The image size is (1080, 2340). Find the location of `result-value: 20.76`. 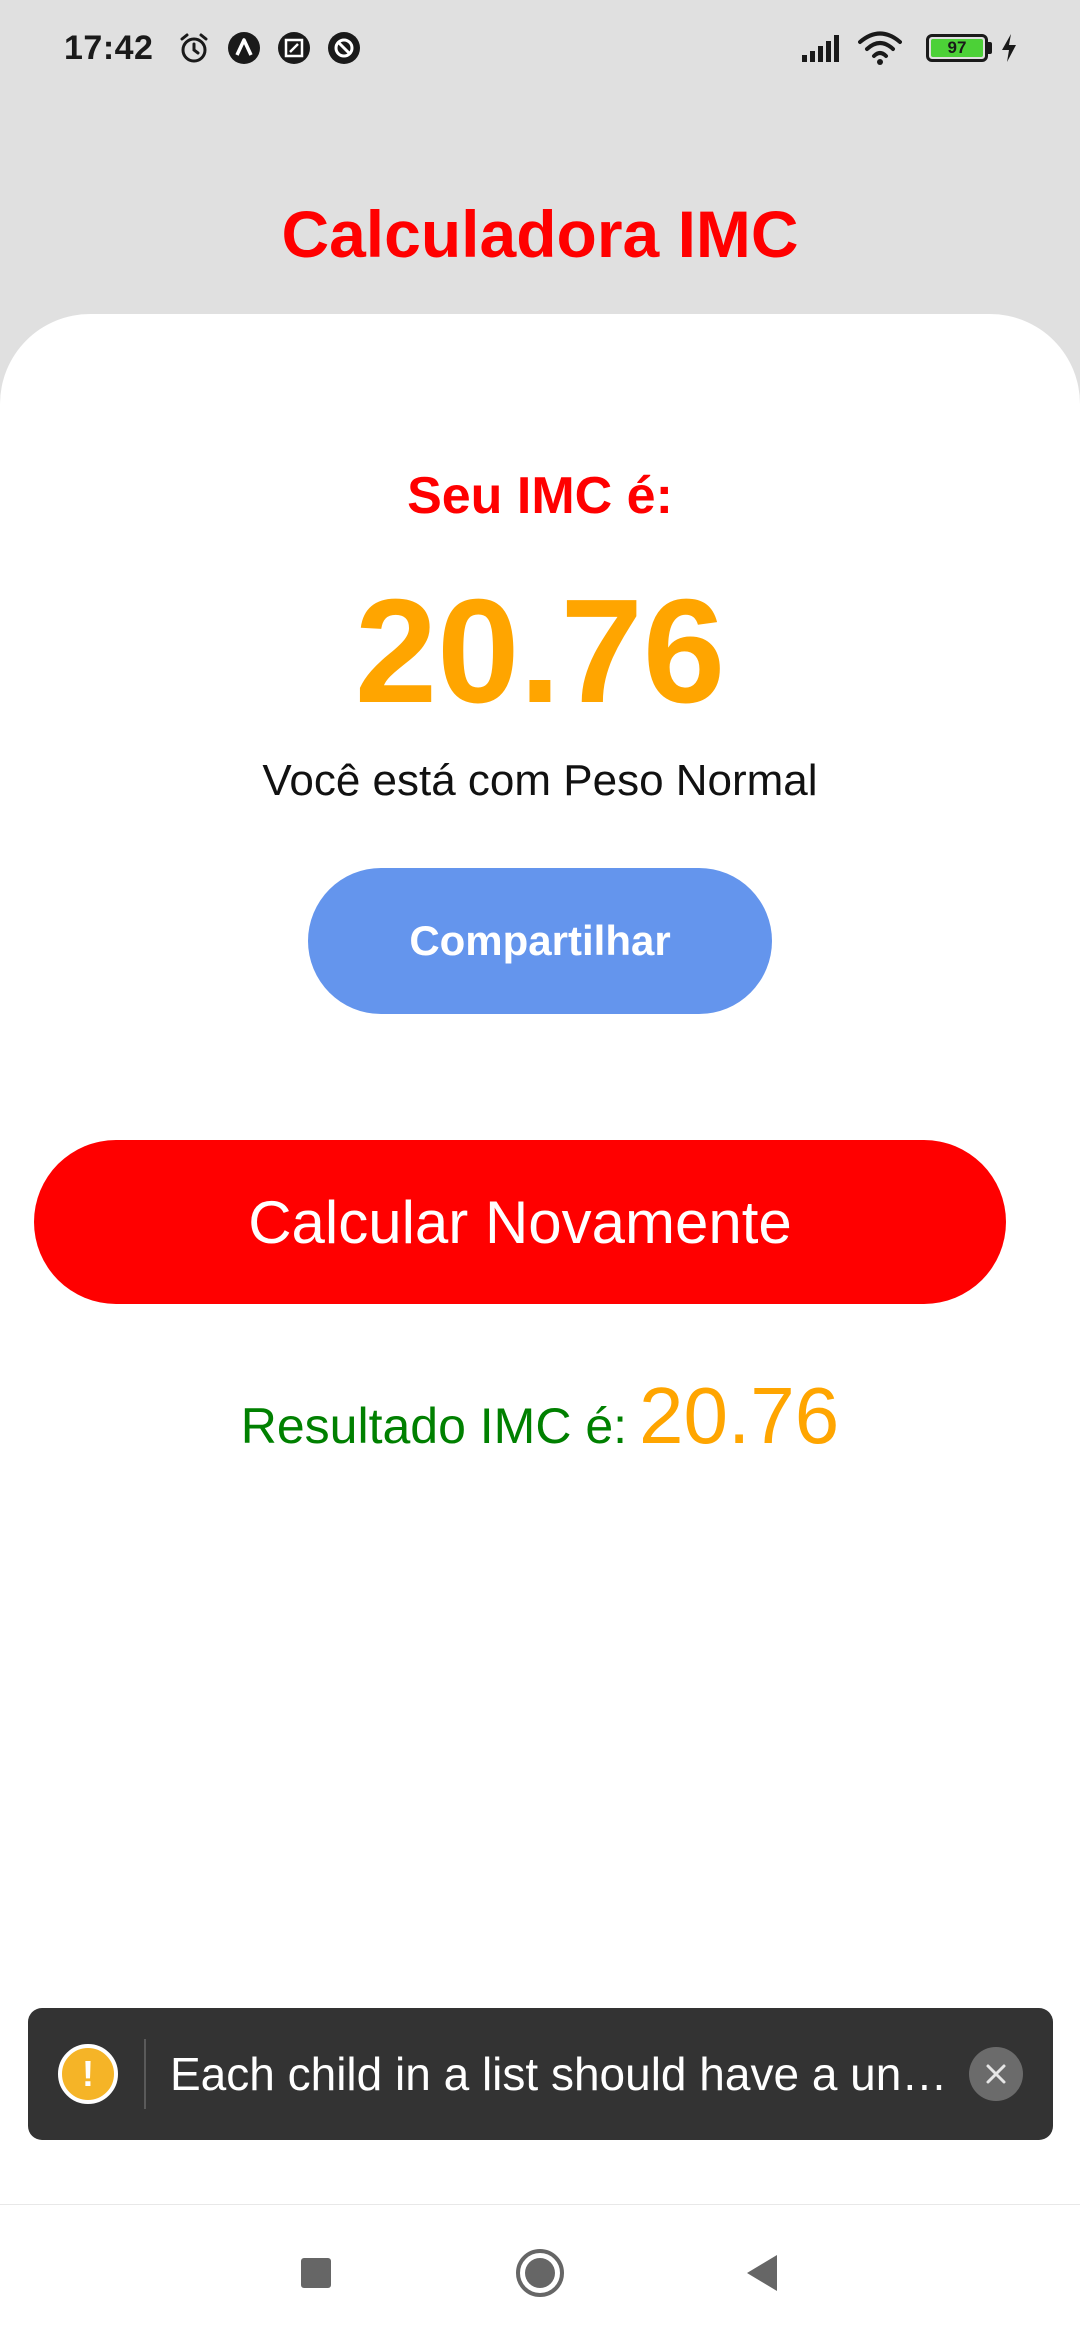

result-value: 20.76 is located at coordinates (540, 651).